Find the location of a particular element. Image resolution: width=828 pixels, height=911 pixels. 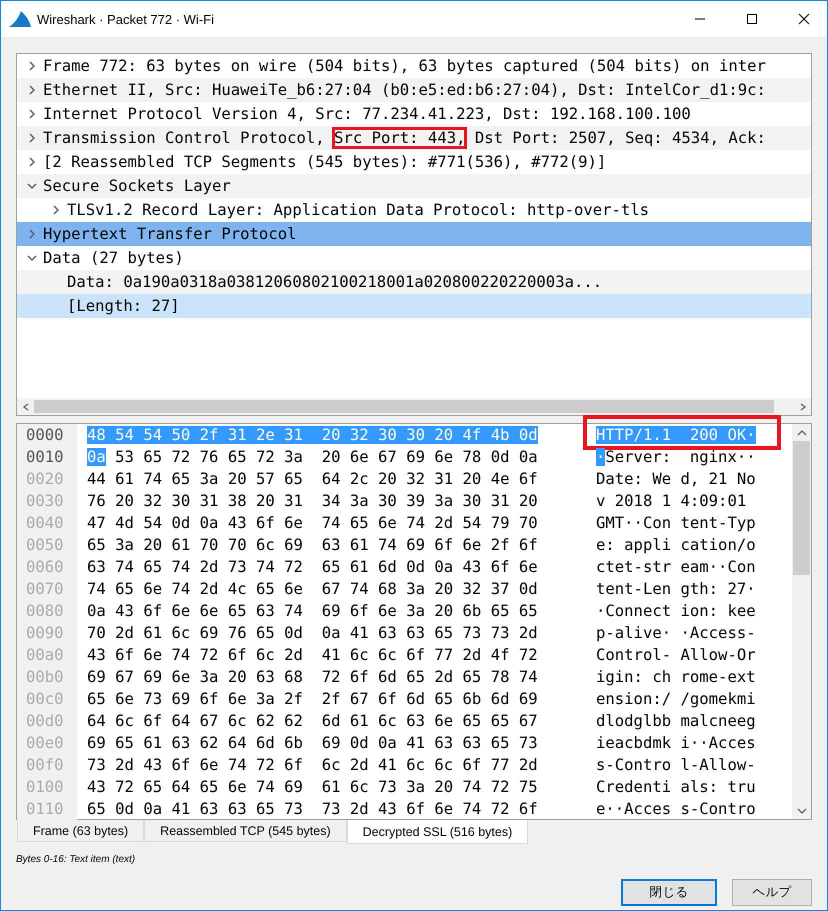

hex-bytes: 70 2d 61 6c 69 76 65 0d 0a 41 63 63 65 73 73 2d is located at coordinates (337, 633).